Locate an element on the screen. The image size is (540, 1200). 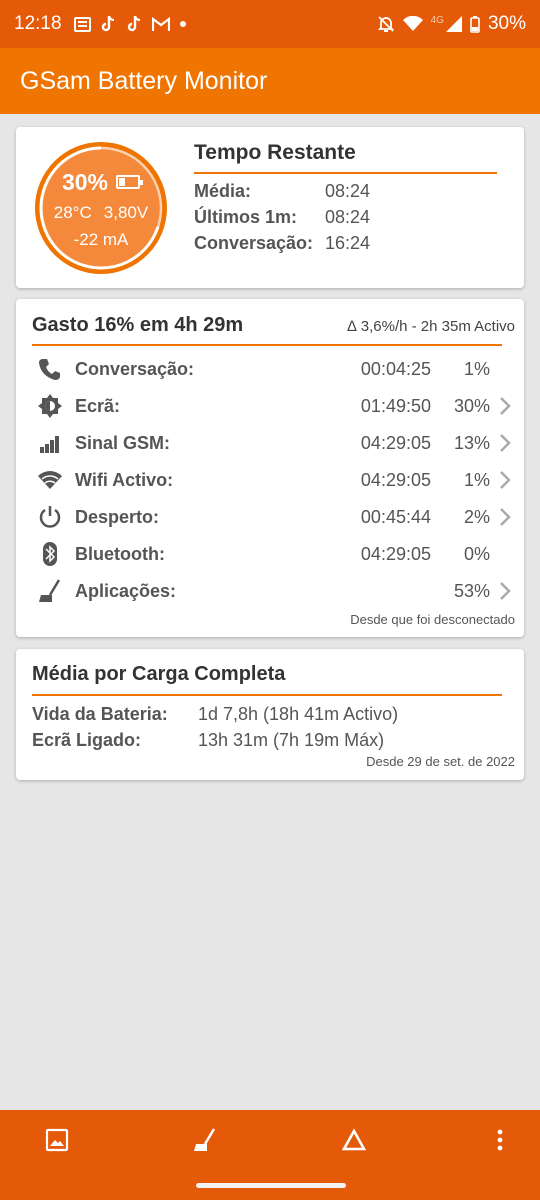
image-icon is located at coordinates (57, 1140).